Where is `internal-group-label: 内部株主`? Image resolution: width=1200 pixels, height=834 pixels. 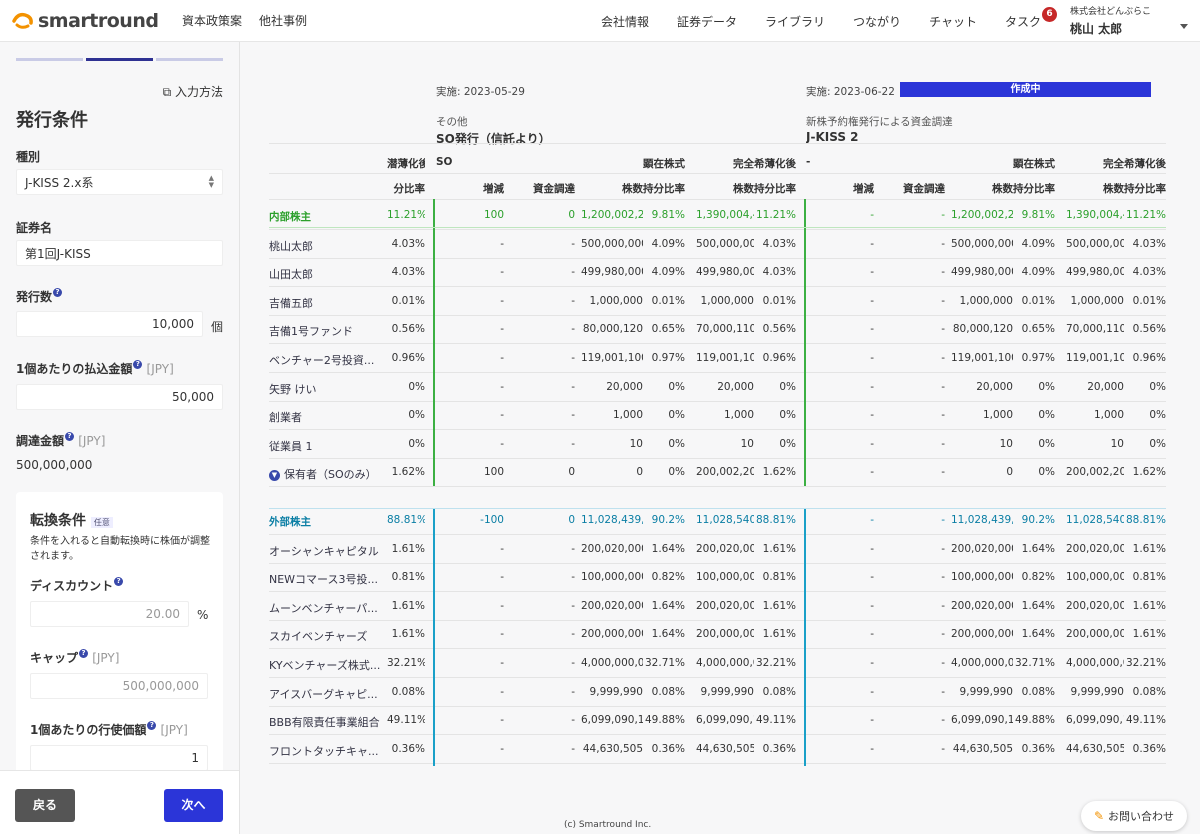
internal-group-label: 内部株主 is located at coordinates (326, 216).